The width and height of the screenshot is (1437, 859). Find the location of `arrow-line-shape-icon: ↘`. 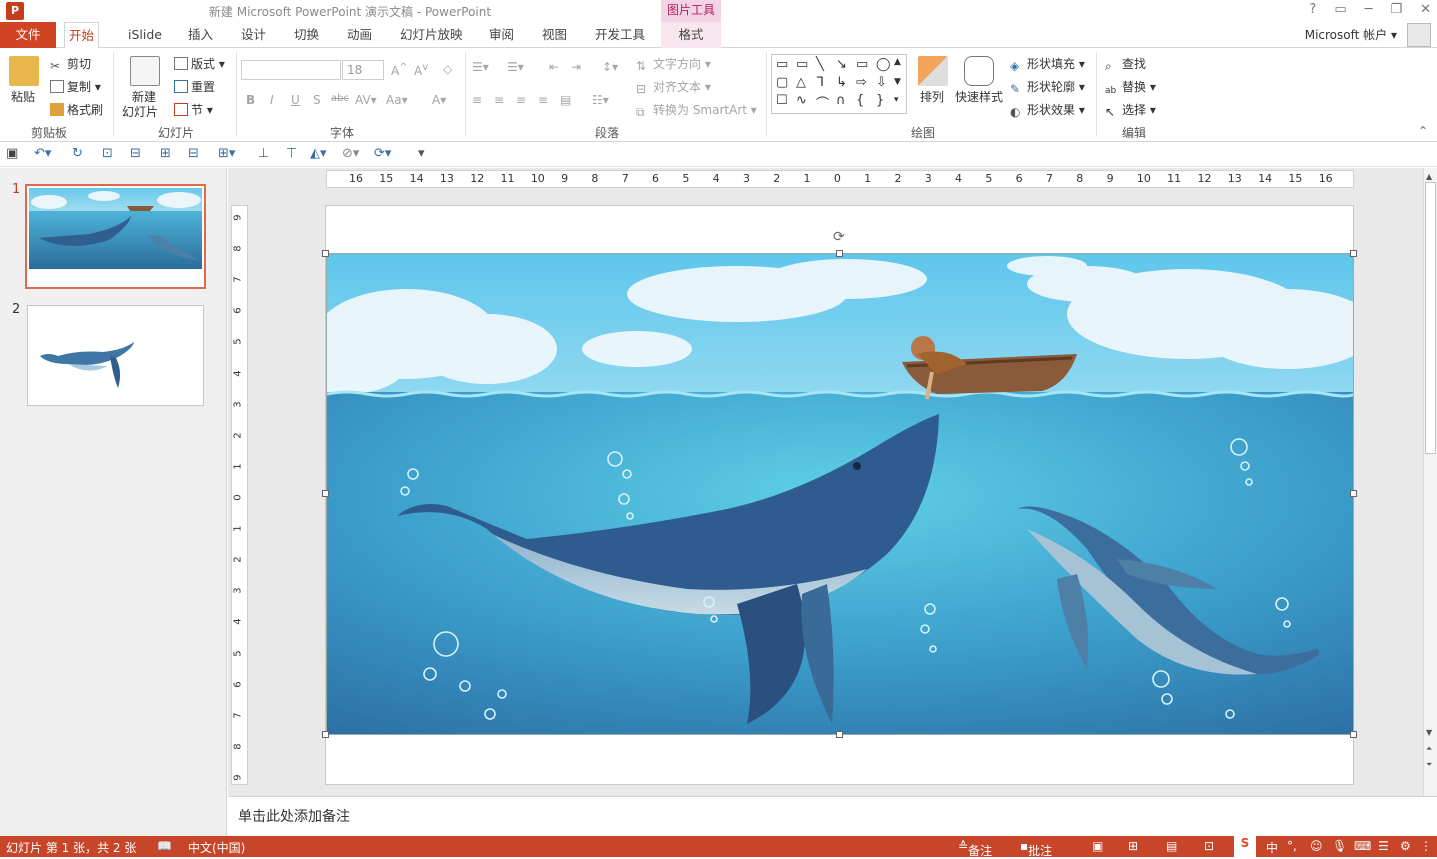

arrow-line-shape-icon: ↘ is located at coordinates (841, 64).